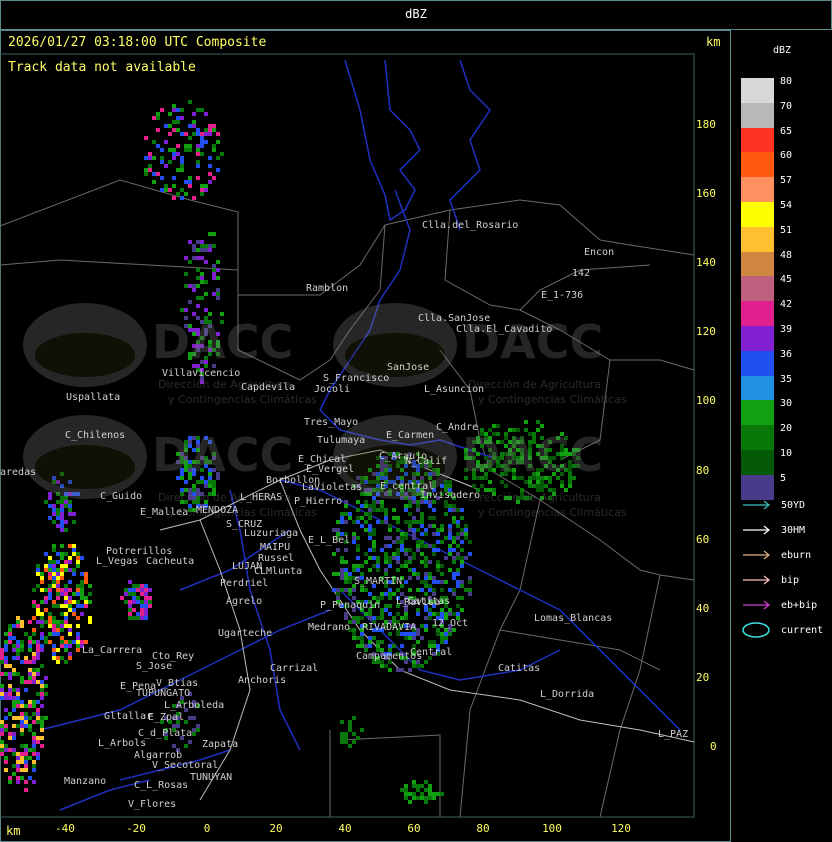  I want to click on place-label: aredas, so click(18, 472).